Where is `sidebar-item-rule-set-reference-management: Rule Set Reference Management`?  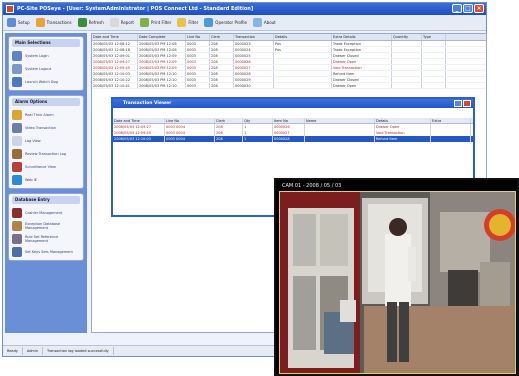
sidebar-item-rule-set-reference-management: Rule Set Reference Management is located at coordinates (46, 238).